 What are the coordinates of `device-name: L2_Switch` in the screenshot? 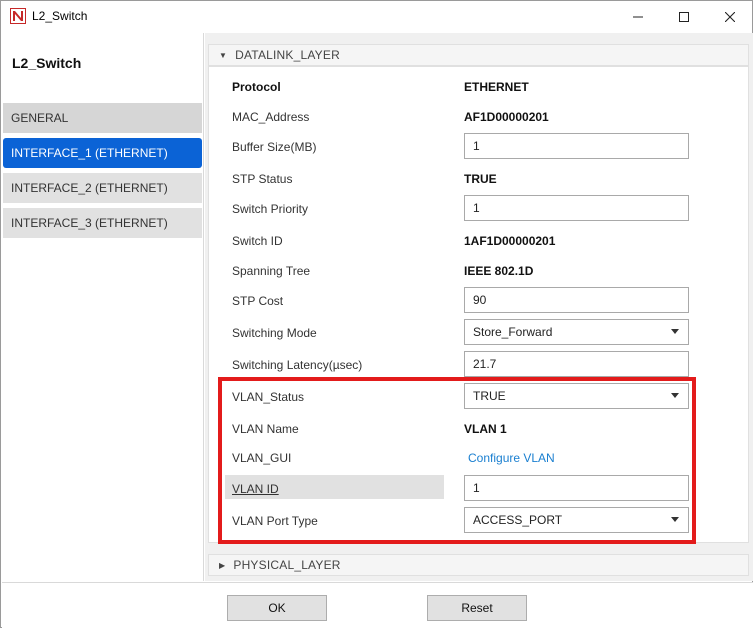 It's located at (47, 63).